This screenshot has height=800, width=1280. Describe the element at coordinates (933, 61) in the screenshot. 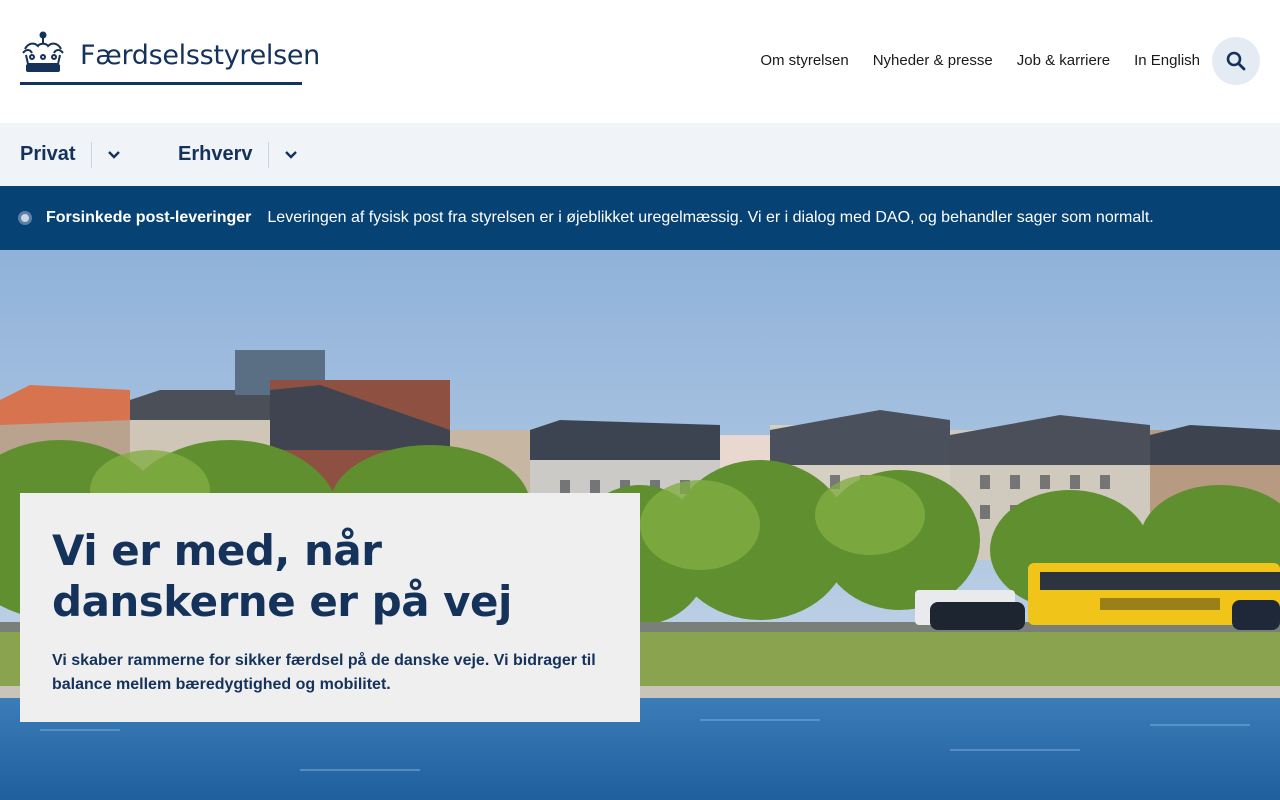

I see `nav-nyheder-presse: Nyheder & presse` at that location.